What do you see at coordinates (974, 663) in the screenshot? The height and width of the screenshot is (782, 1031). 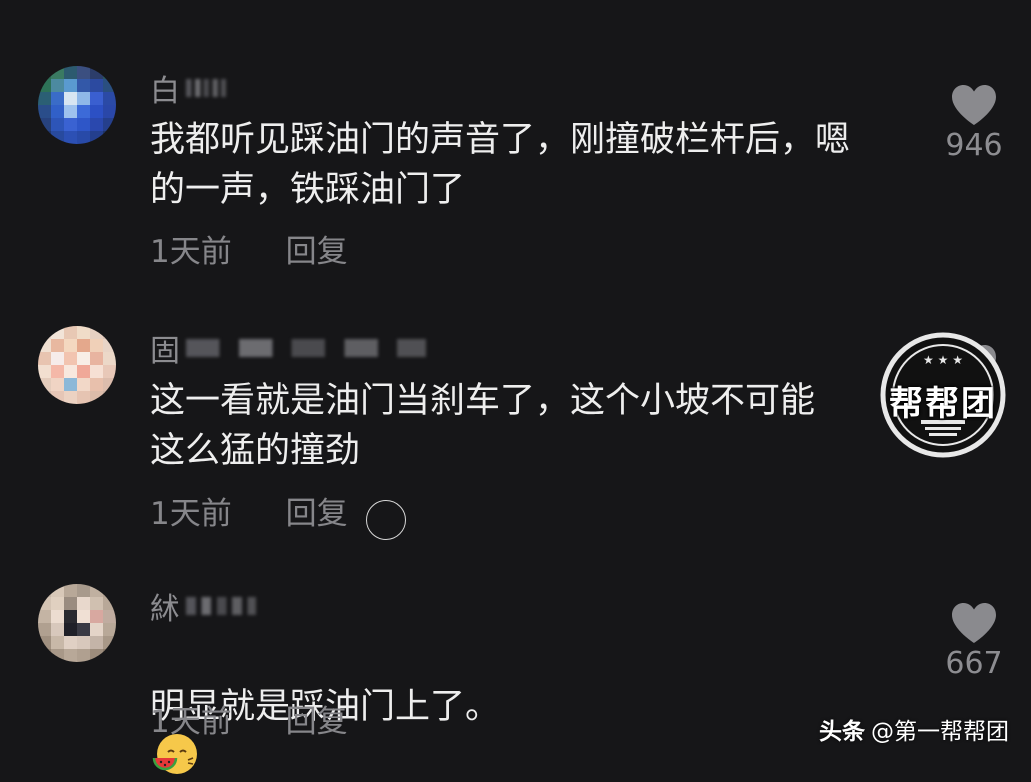 I see `like-count: 667` at bounding box center [974, 663].